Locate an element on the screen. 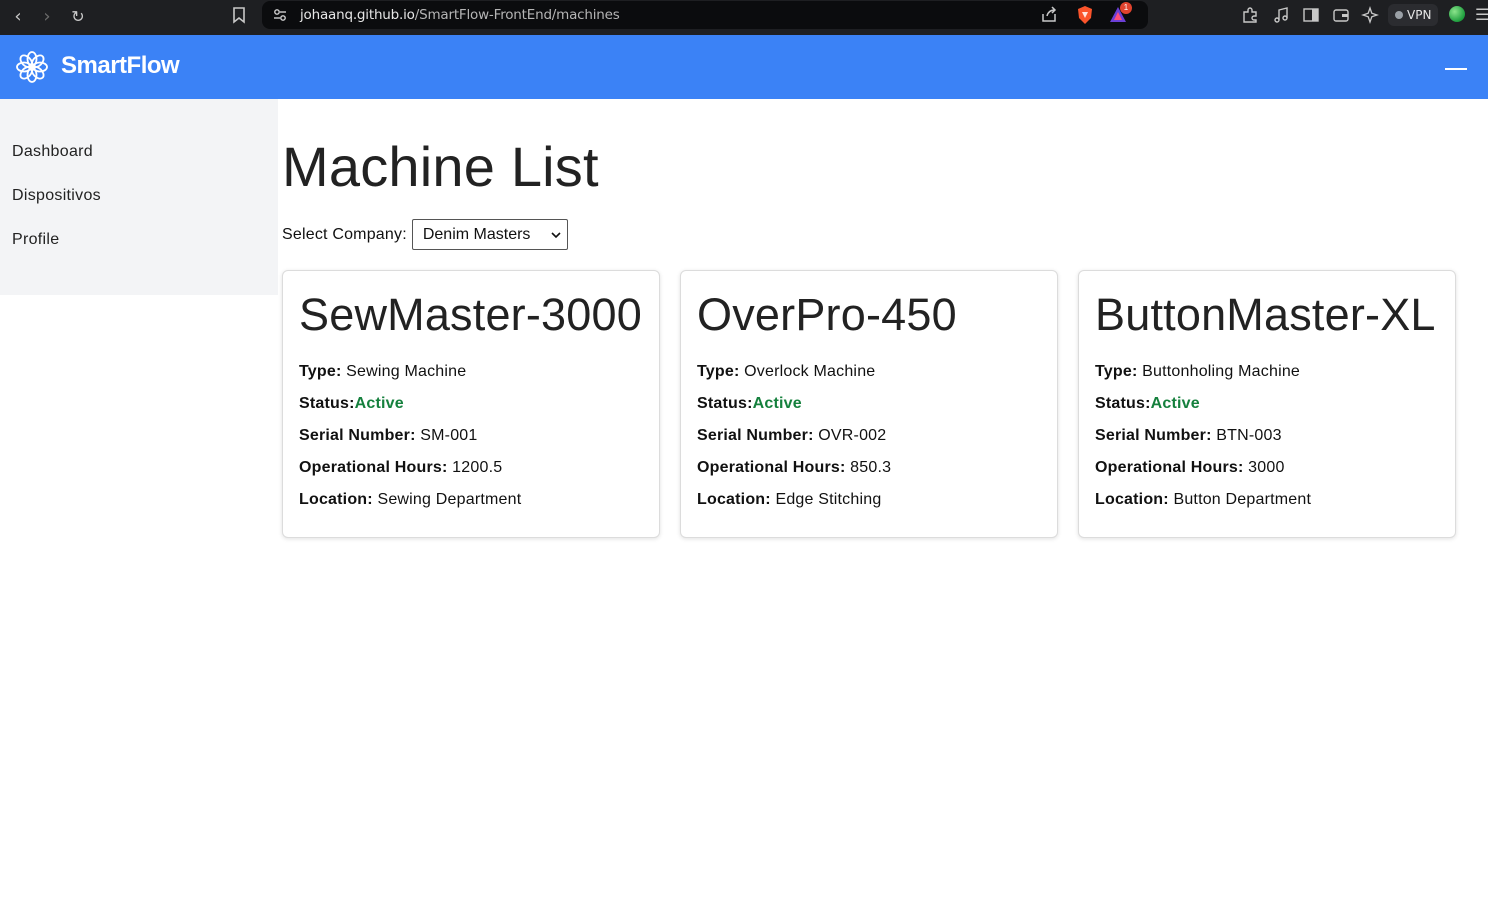 The image size is (1488, 913). menu-toggle-icon is located at coordinates (1456, 69).